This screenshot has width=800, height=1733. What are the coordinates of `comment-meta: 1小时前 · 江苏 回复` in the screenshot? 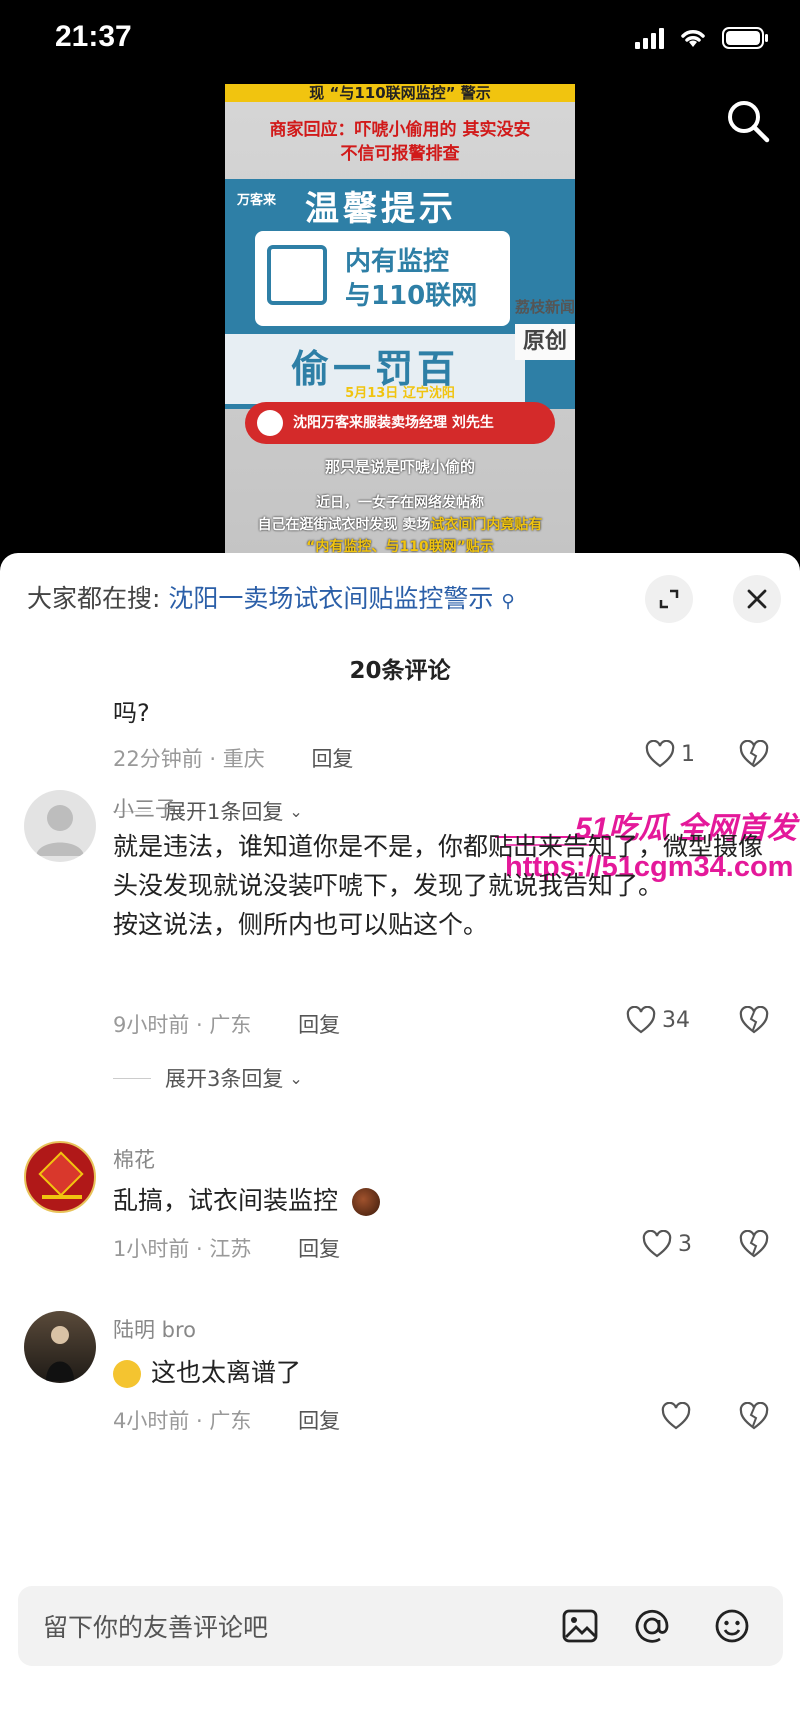 It's located at (226, 1248).